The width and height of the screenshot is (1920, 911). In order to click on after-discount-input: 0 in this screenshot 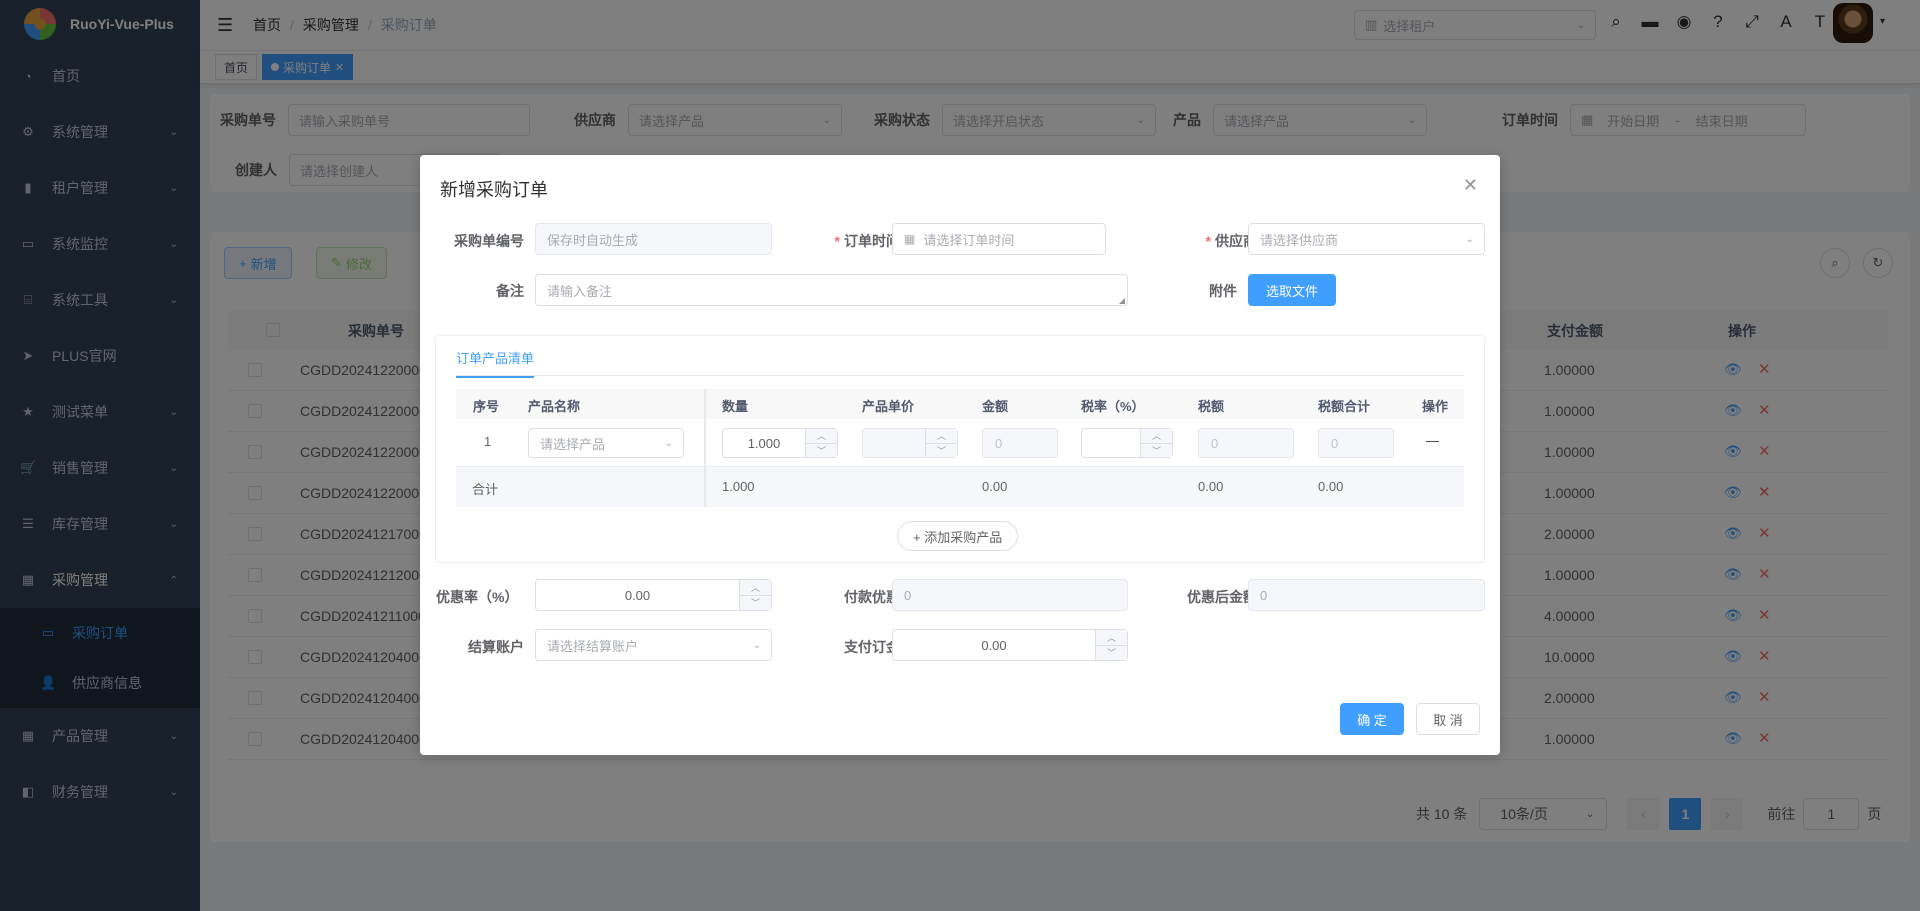, I will do `click(1366, 595)`.